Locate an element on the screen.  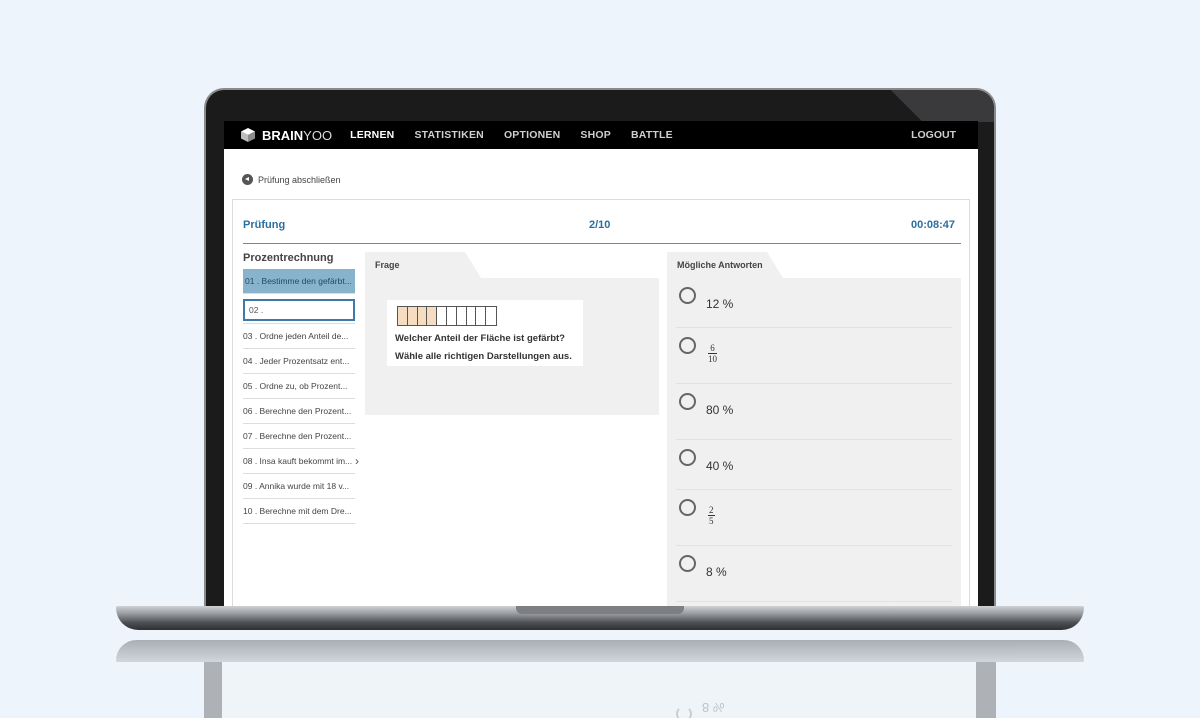
laptop-base is located at coordinates (600, 618).